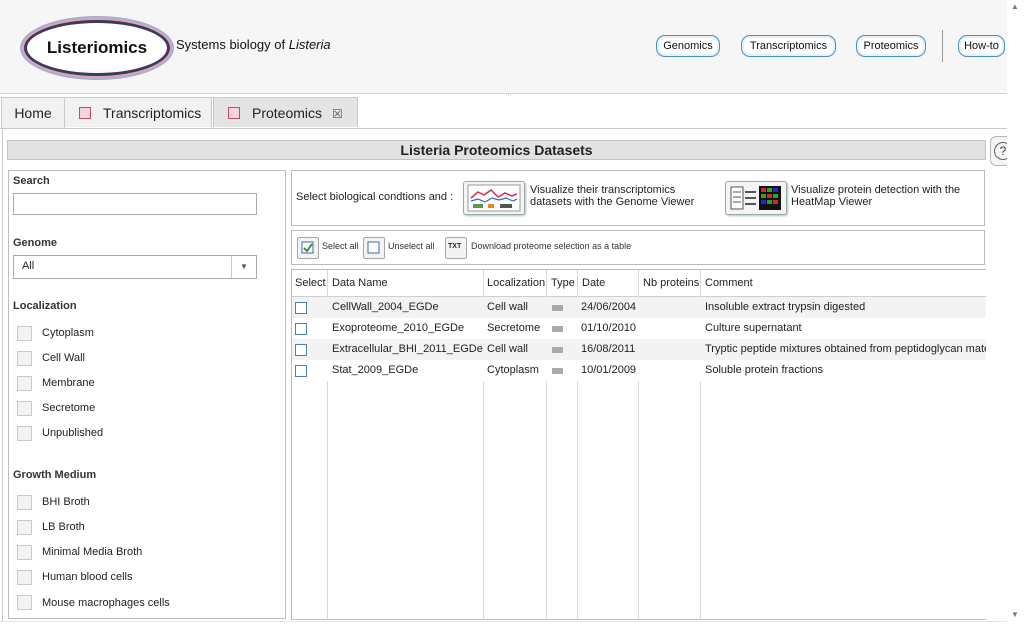 The image size is (1024, 627). Describe the element at coordinates (612, 202) in the screenshot. I see `genome-viewer-line2: datasets with the Genome Viewer` at that location.